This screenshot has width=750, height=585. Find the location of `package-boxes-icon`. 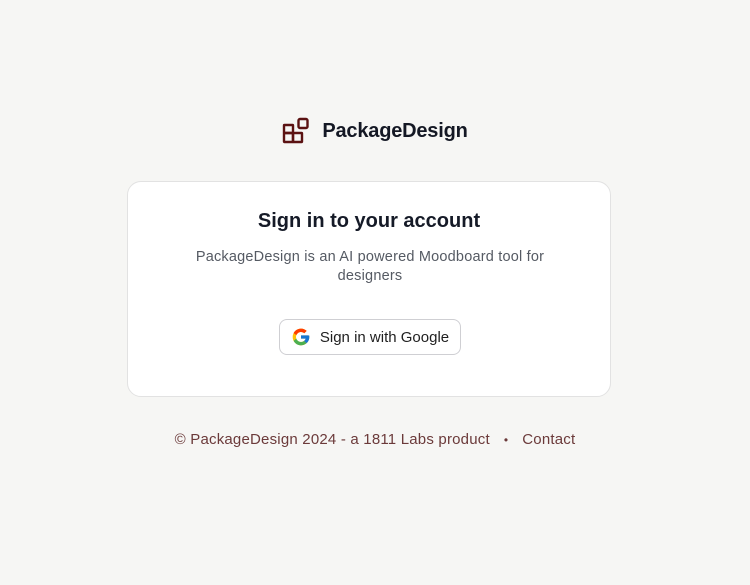

package-boxes-icon is located at coordinates (296, 130).